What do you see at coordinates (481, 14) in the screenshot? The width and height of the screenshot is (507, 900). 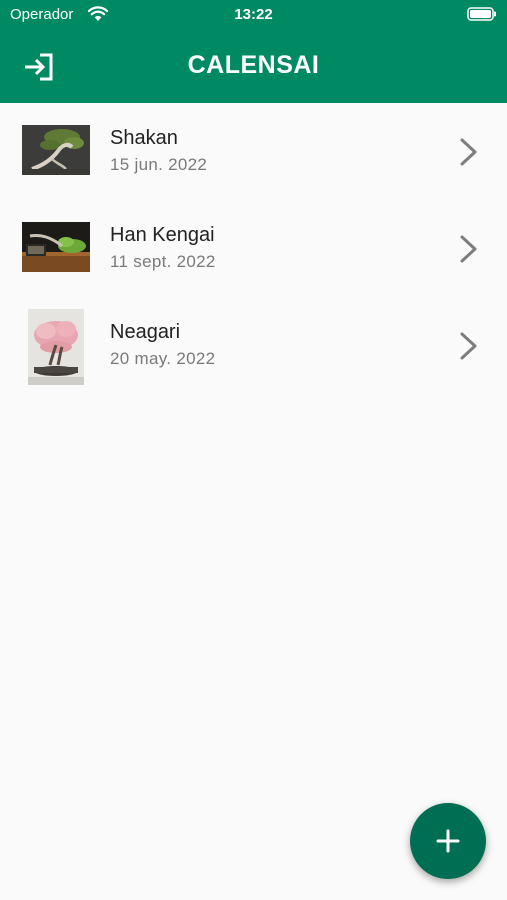 I see `battery-icon` at bounding box center [481, 14].